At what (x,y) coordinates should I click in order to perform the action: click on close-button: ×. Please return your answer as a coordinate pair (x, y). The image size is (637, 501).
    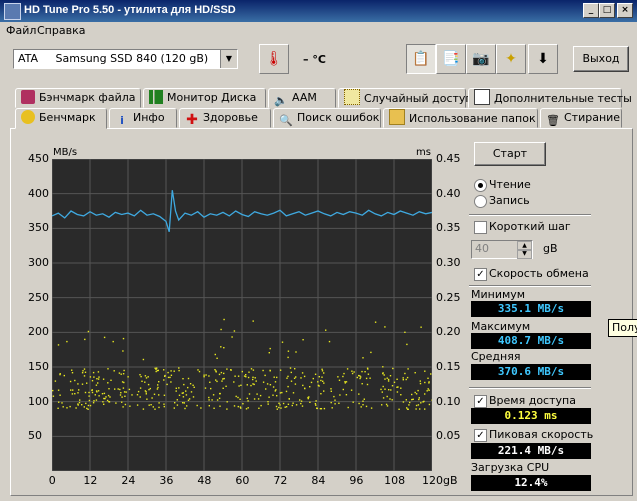
    Looking at the image, I should click on (625, 10).